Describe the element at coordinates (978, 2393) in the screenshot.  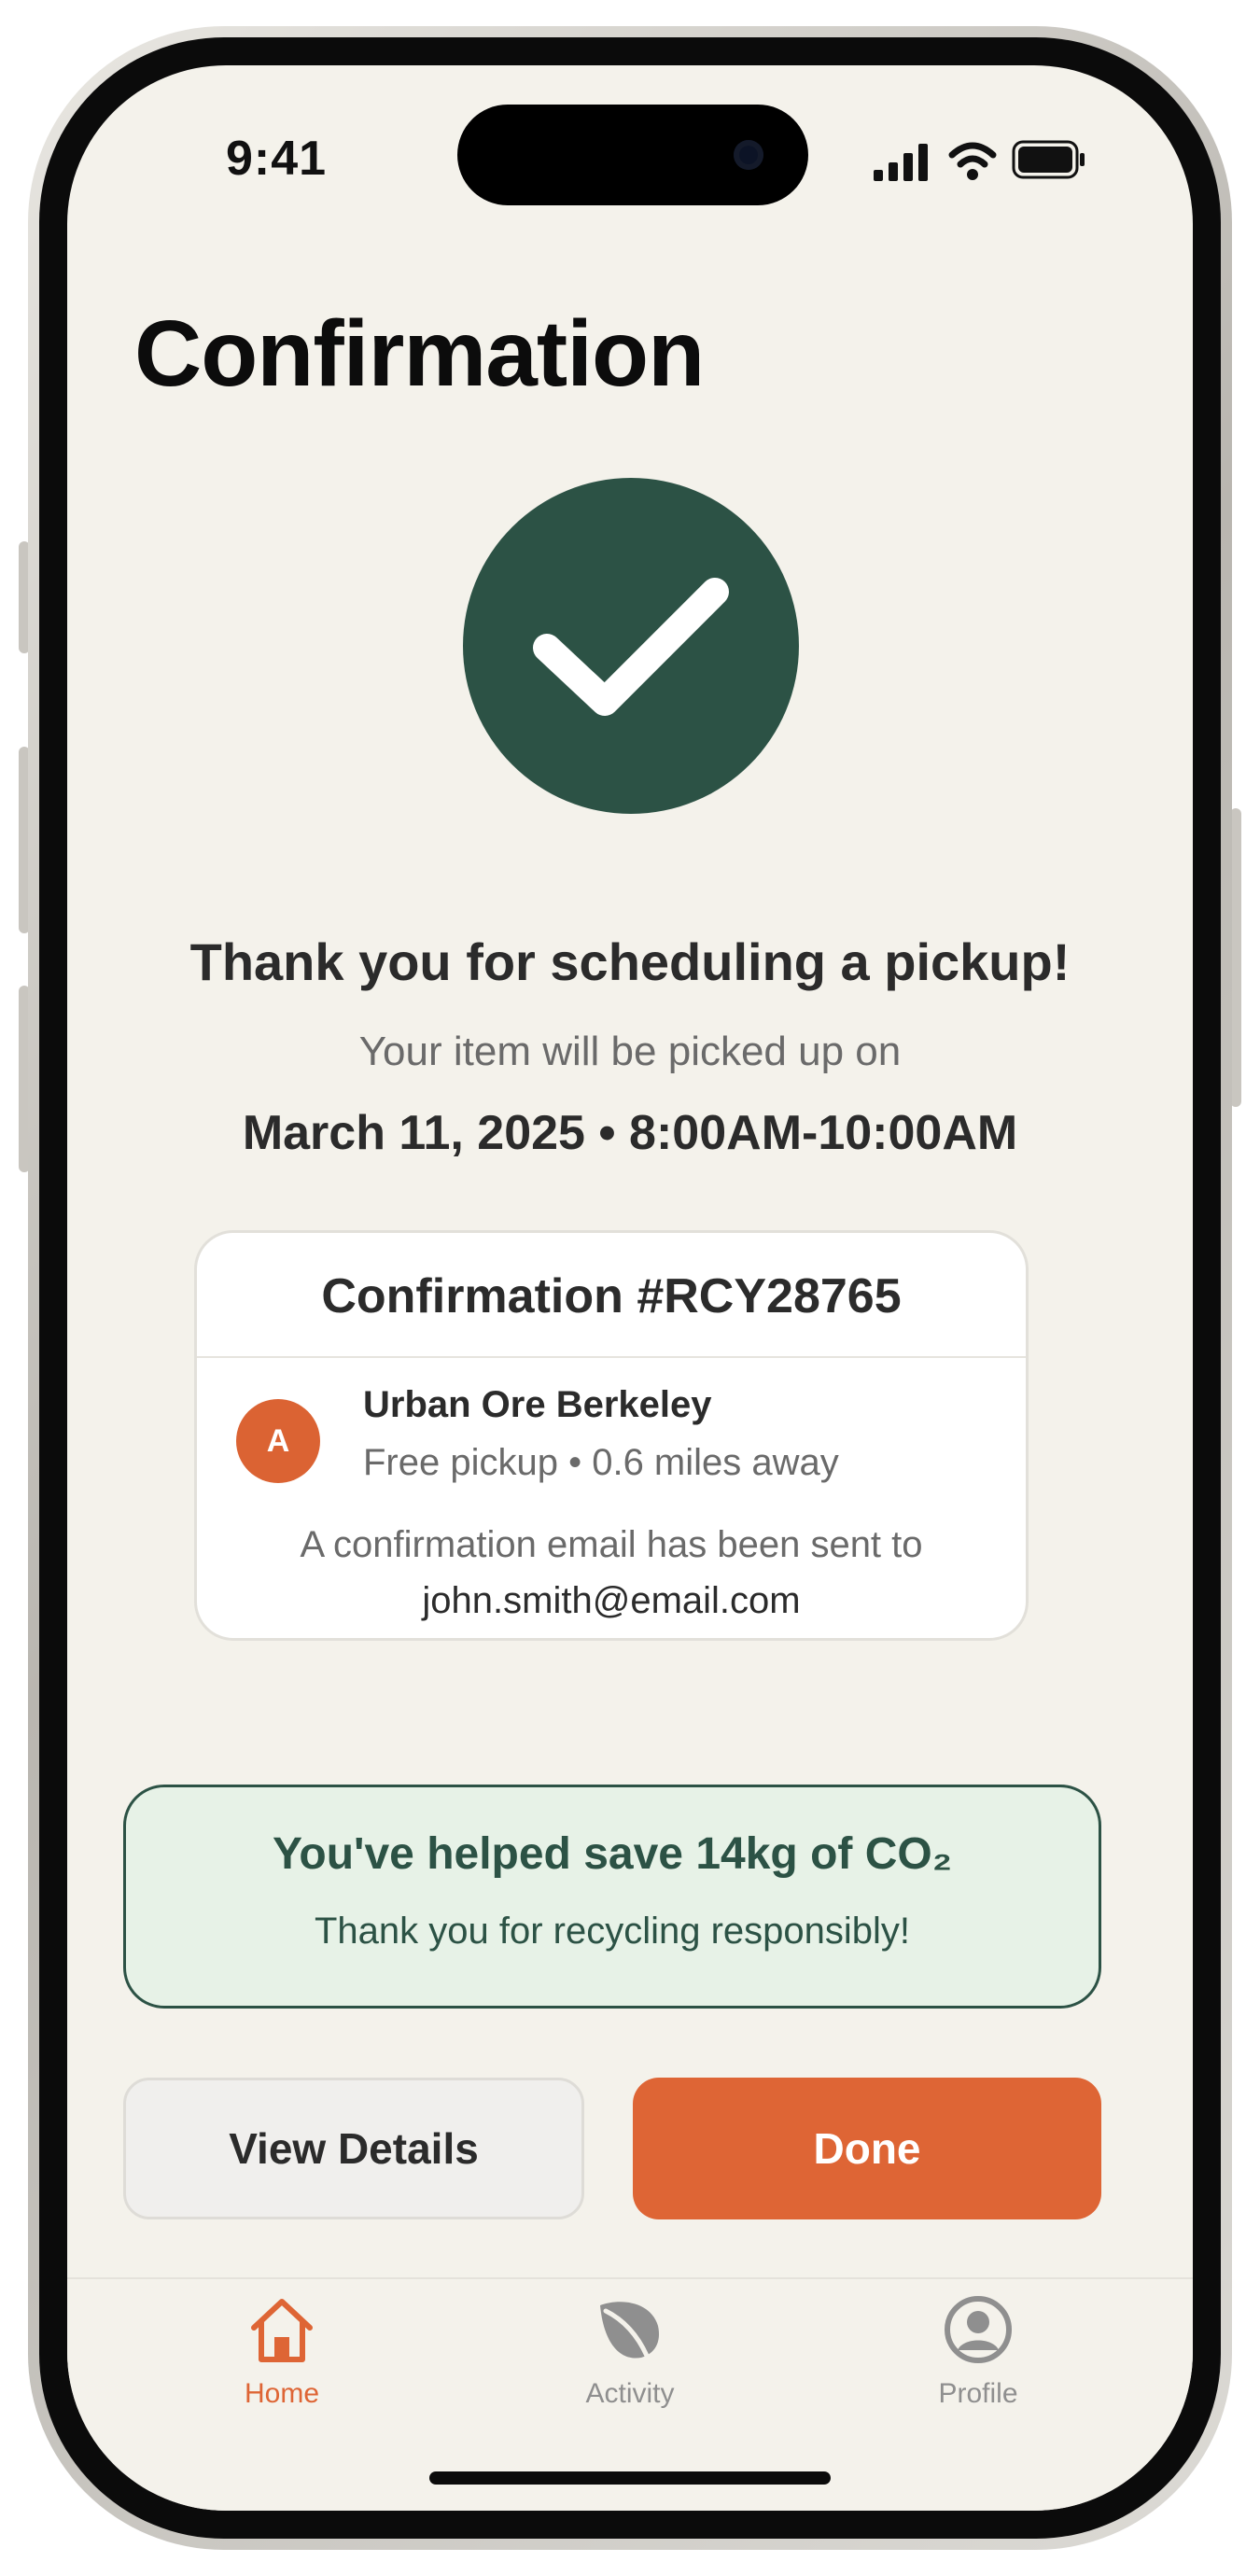
I see `tab-profile-label: Profile` at that location.